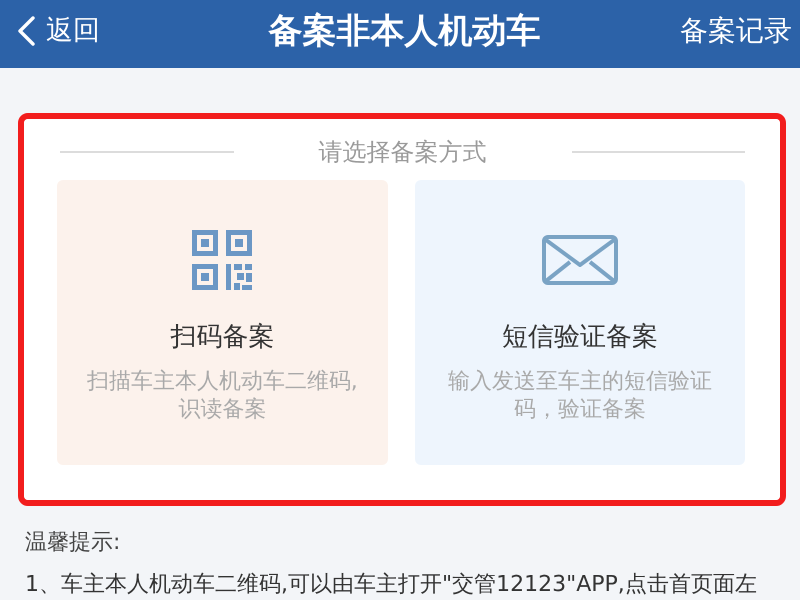 This screenshot has height=600, width=800. Describe the element at coordinates (26, 31) in the screenshot. I see `chevron-left-icon` at that location.